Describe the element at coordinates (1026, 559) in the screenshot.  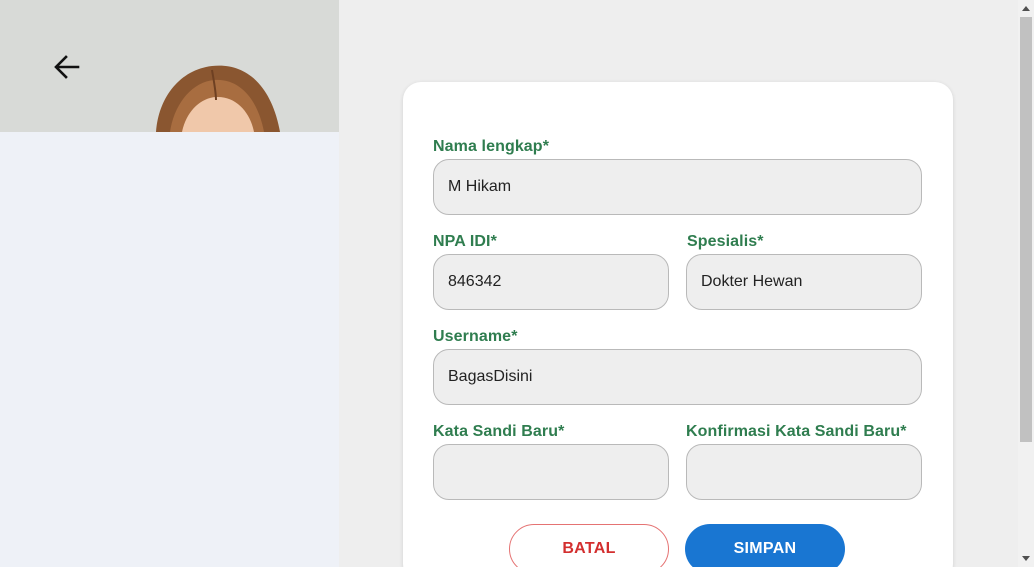
I see `scroll-down-icon` at that location.